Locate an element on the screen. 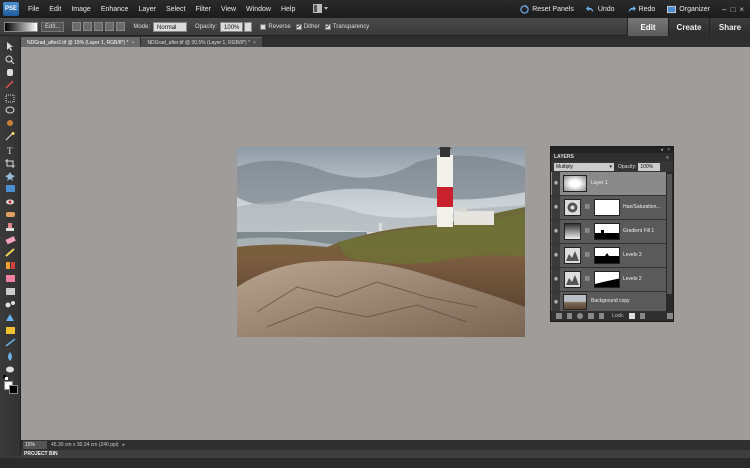 The image size is (750, 468). add-mask-icon is located at coordinates (590, 316).